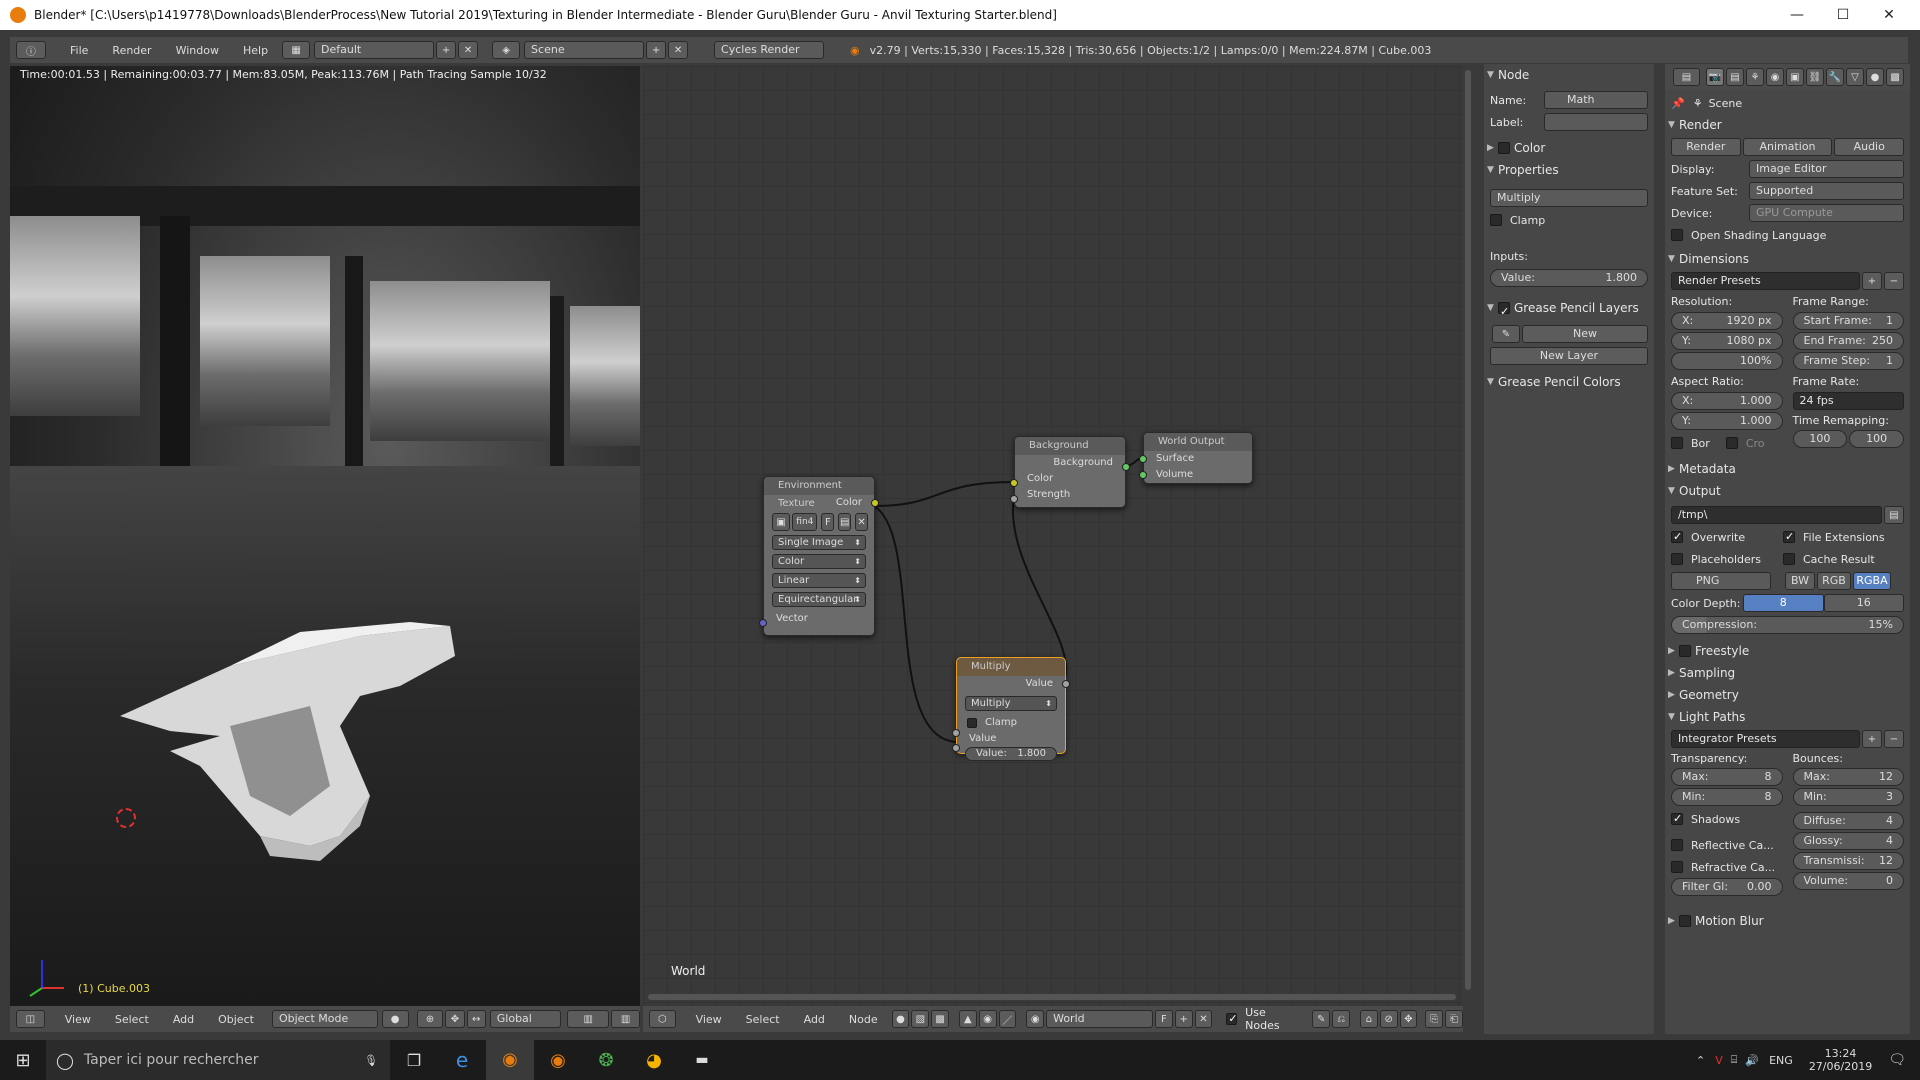 The image size is (1920, 1080). What do you see at coordinates (1727, 401) in the screenshot?
I see `aspect-x-field: X: 1.000` at bounding box center [1727, 401].